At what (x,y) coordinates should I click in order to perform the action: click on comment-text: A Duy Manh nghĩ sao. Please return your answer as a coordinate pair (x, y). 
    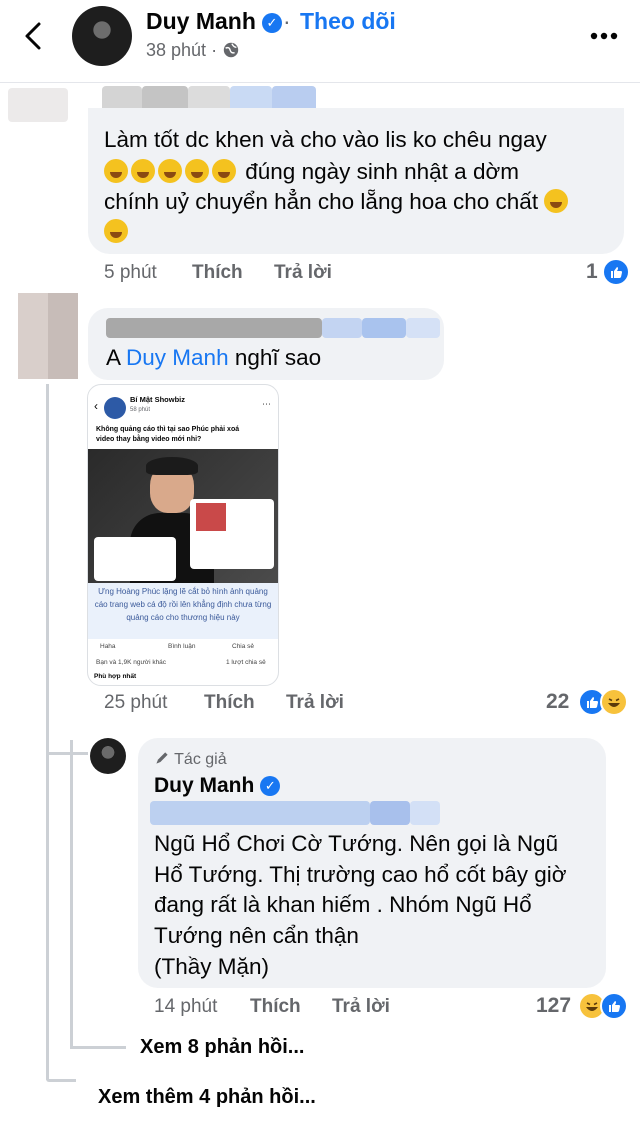
    Looking at the image, I should click on (214, 357).